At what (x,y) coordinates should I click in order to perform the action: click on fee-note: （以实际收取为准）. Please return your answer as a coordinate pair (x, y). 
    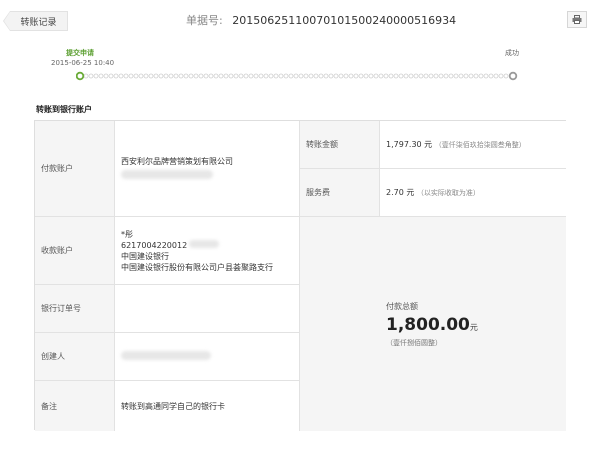
    Looking at the image, I should click on (448, 193).